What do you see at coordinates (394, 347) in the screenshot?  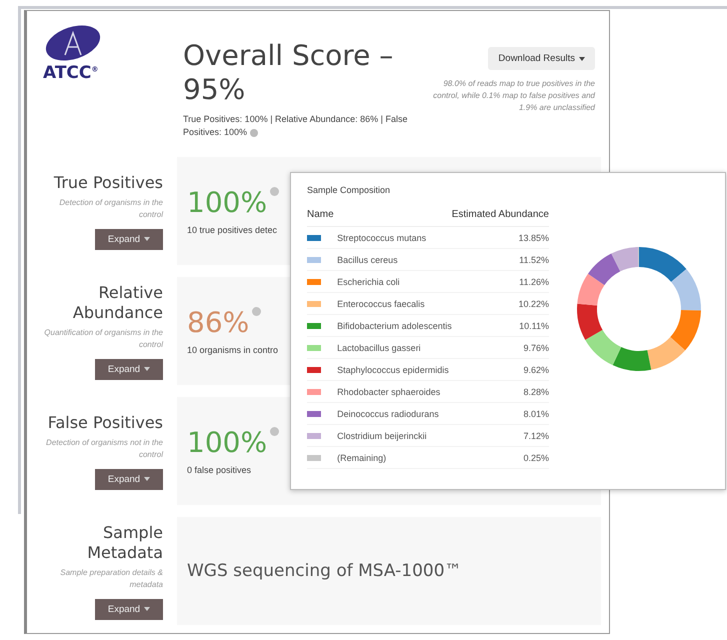 I see `organism-name: Lactobacillus gasseri` at bounding box center [394, 347].